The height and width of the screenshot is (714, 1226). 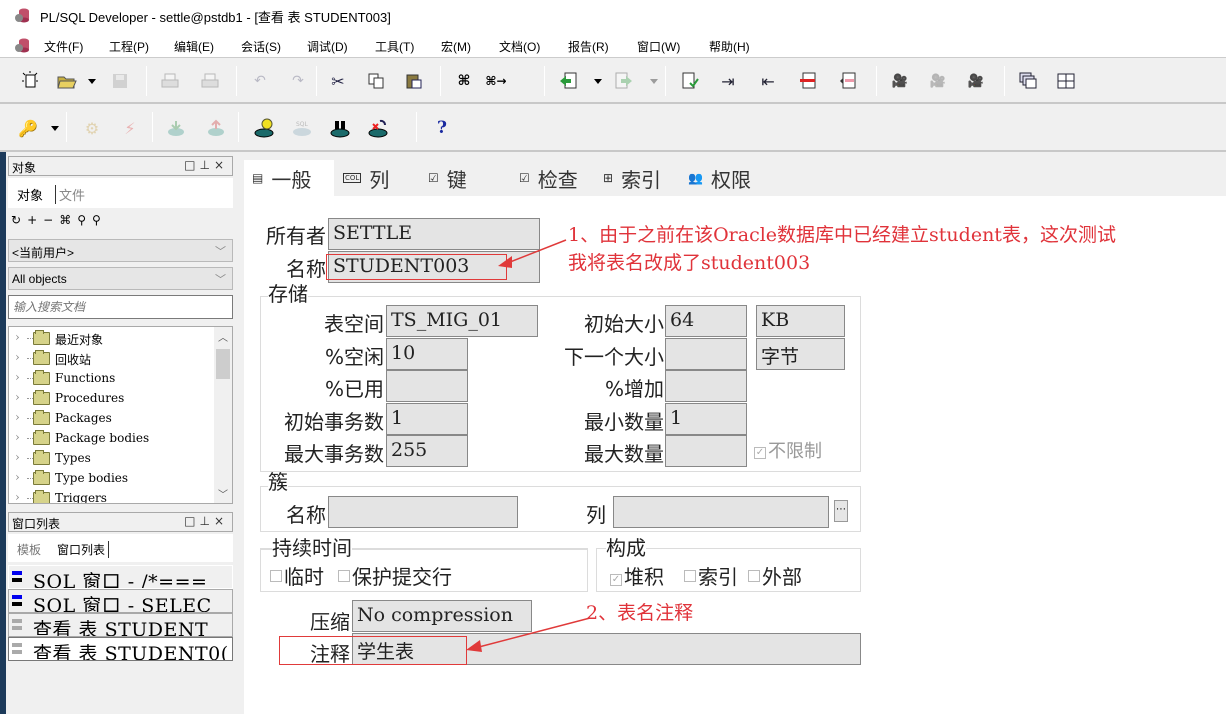 I want to click on print-icon, so click(x=170, y=81).